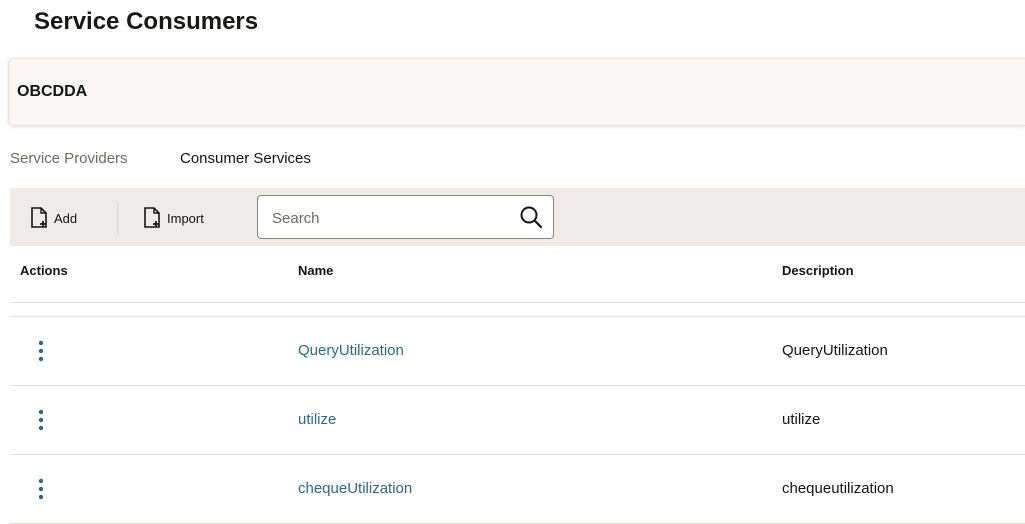 Image resolution: width=1025 pixels, height=524 pixels. What do you see at coordinates (245, 158) in the screenshot?
I see `tab-label: Consumer Services` at bounding box center [245, 158].